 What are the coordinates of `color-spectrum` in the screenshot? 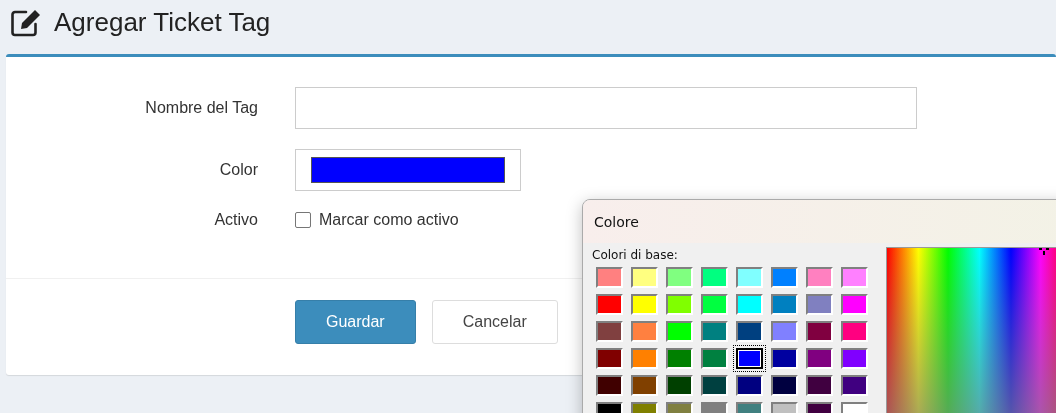 It's located at (971, 330).